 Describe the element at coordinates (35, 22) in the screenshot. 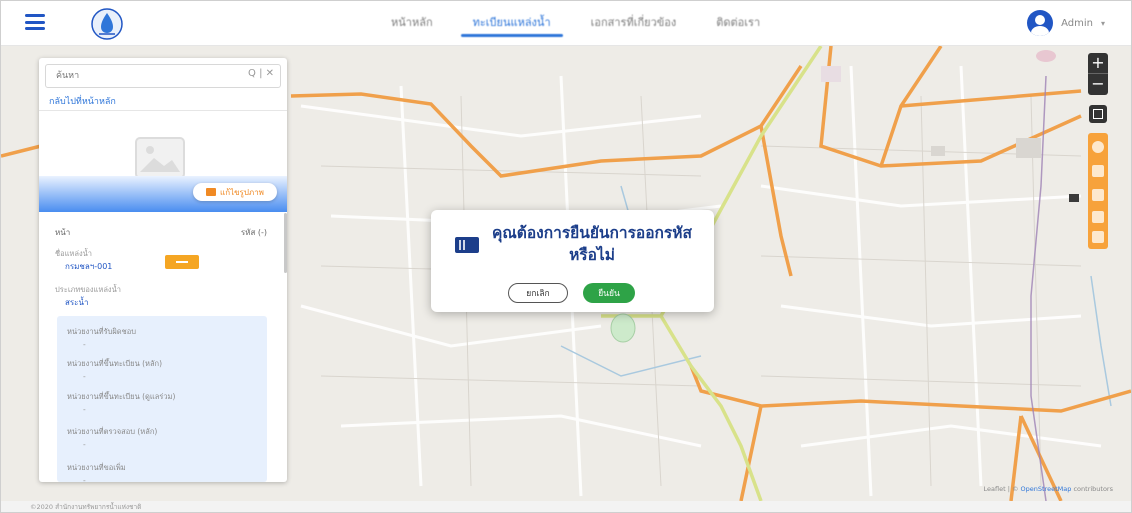

I see `menu-icon` at that location.